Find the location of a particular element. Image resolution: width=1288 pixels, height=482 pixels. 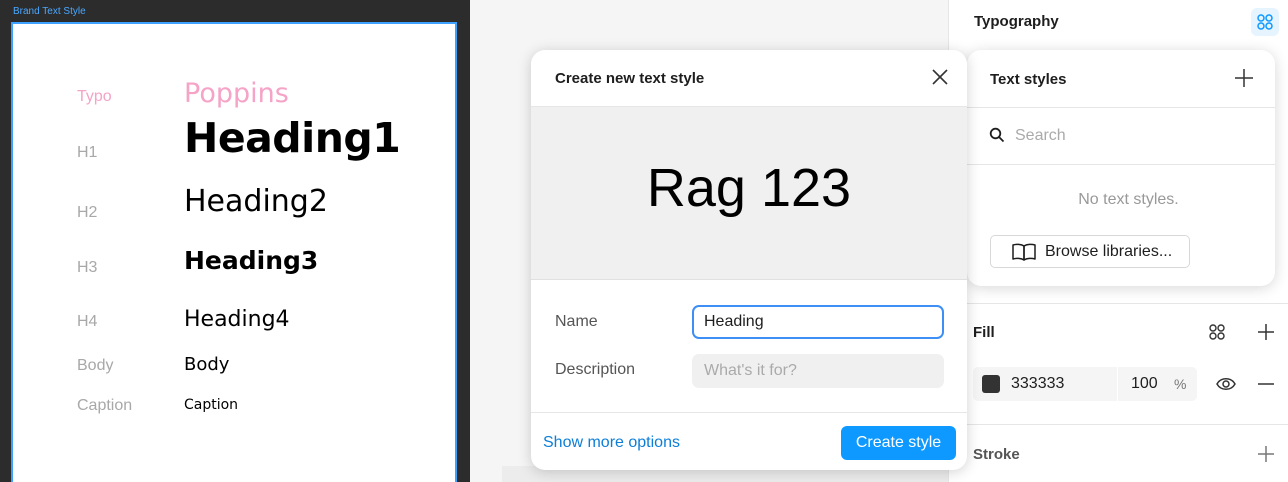

fill-section-title: Fill is located at coordinates (984, 332).